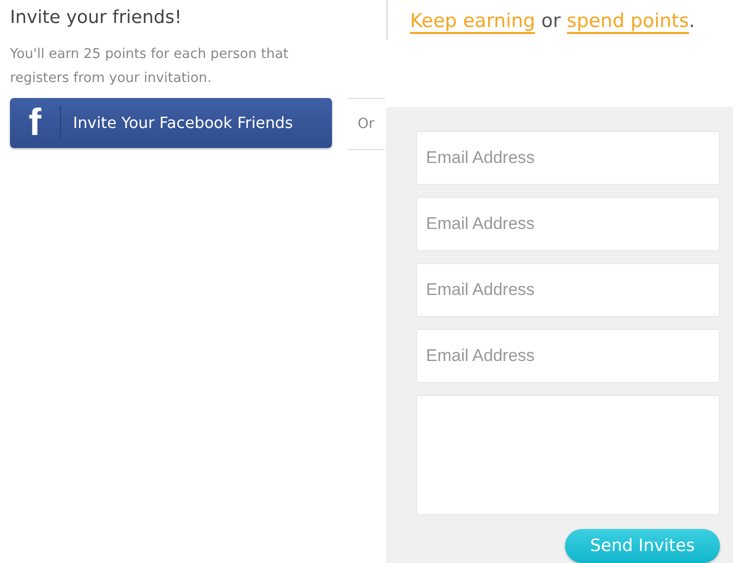 The image size is (733, 563). What do you see at coordinates (559, 20) in the screenshot?
I see `earn-spend-sentence: Keep earning or spend points.` at bounding box center [559, 20].